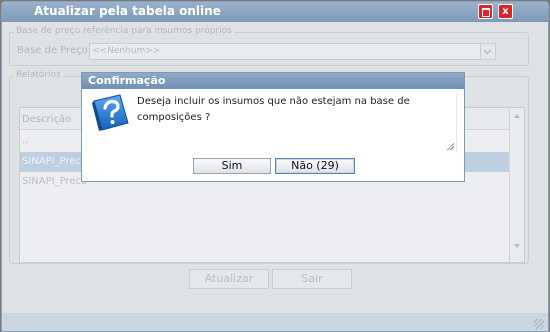  I want to click on dialog-title: Confirmação, so click(127, 80).